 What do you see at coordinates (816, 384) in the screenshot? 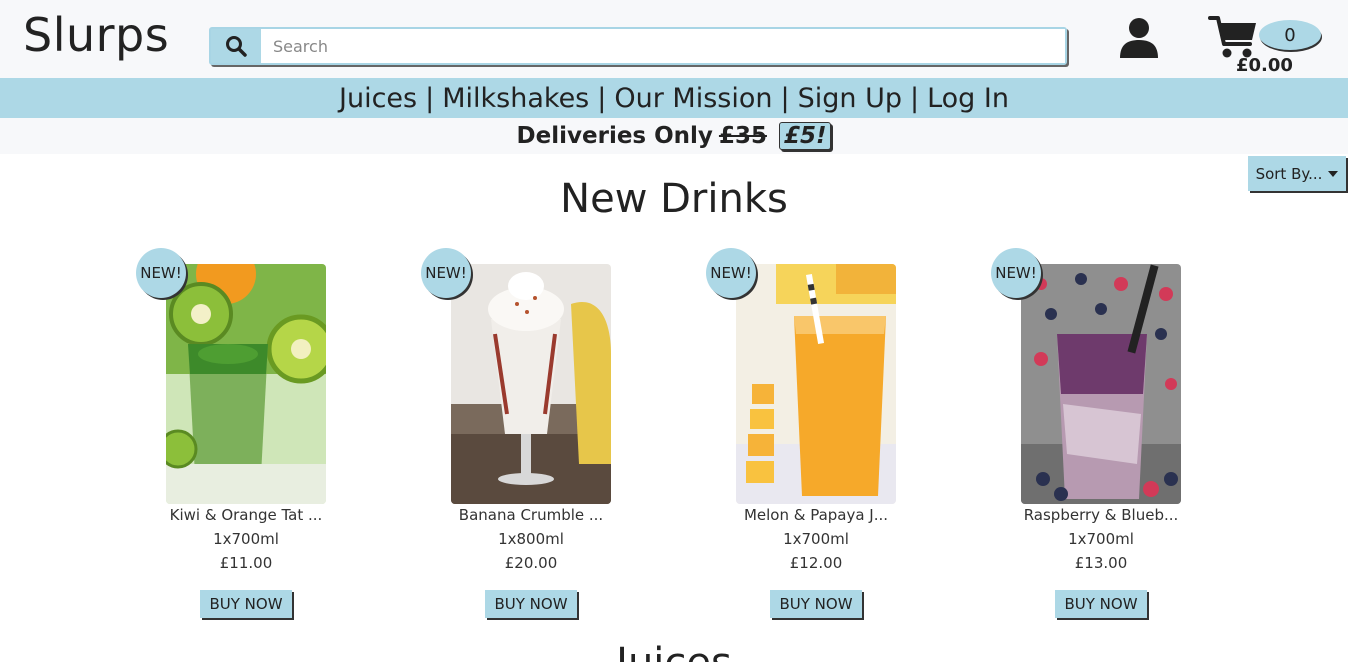
I see `product-image-melon-papaya` at bounding box center [816, 384].